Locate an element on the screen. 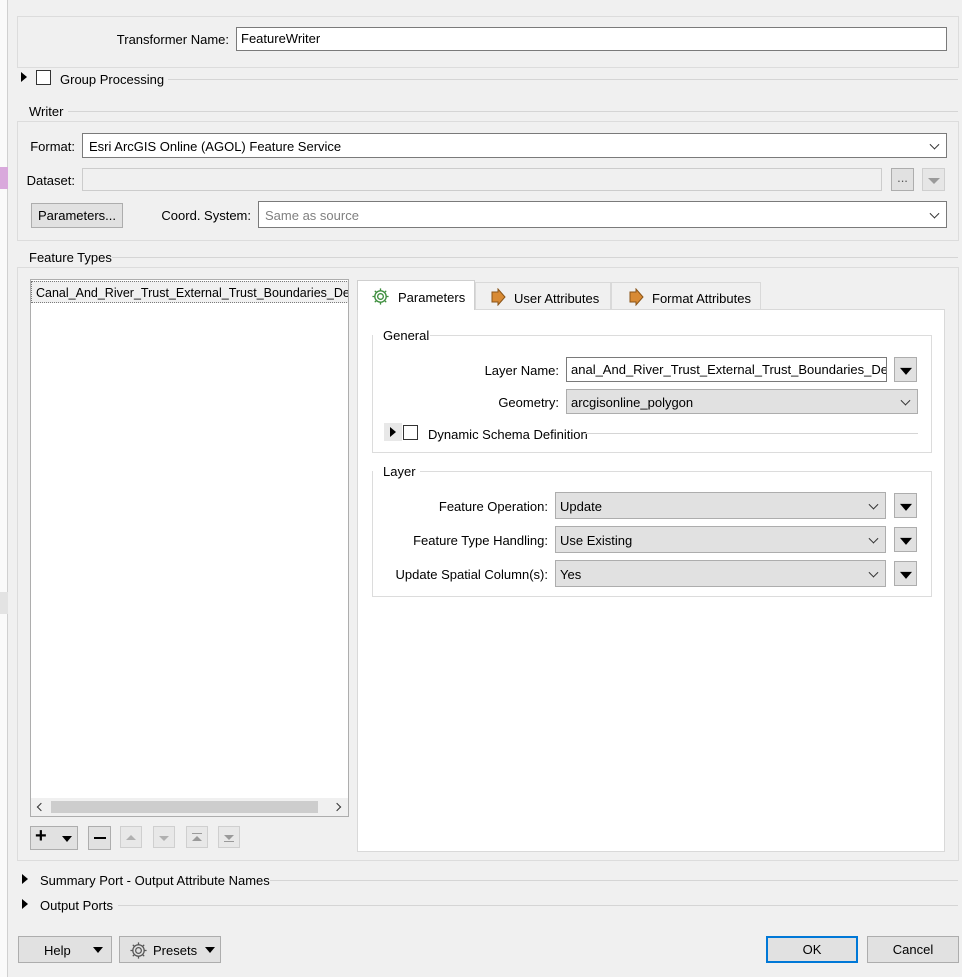 This screenshot has height=977, width=962. feature-operation-menu-button is located at coordinates (905, 505).